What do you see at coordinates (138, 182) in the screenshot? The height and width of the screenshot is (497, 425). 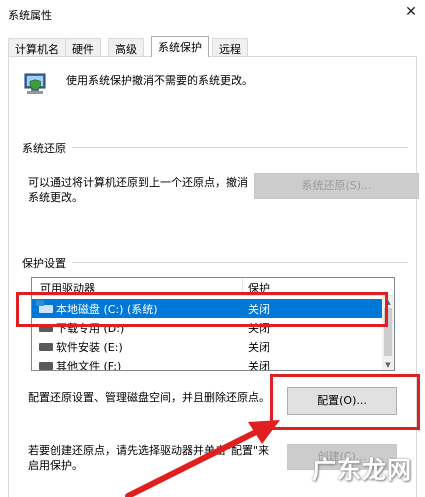 I see `restore-description-line1: 可以通过将计算机还原到上一个还原点，撤消` at bounding box center [138, 182].